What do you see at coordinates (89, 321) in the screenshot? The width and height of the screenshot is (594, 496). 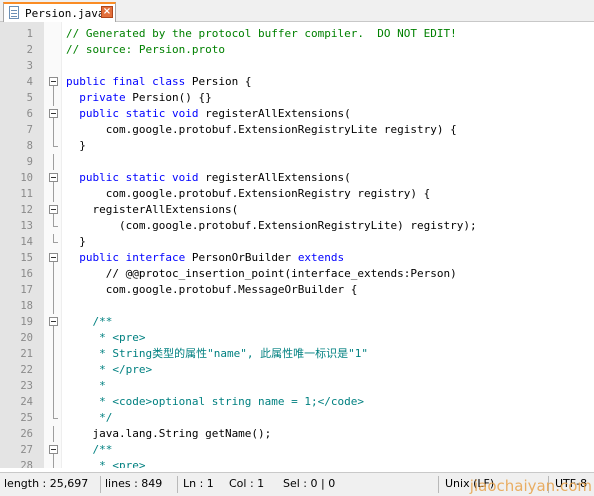 I see `code-token: /**` at bounding box center [89, 321].